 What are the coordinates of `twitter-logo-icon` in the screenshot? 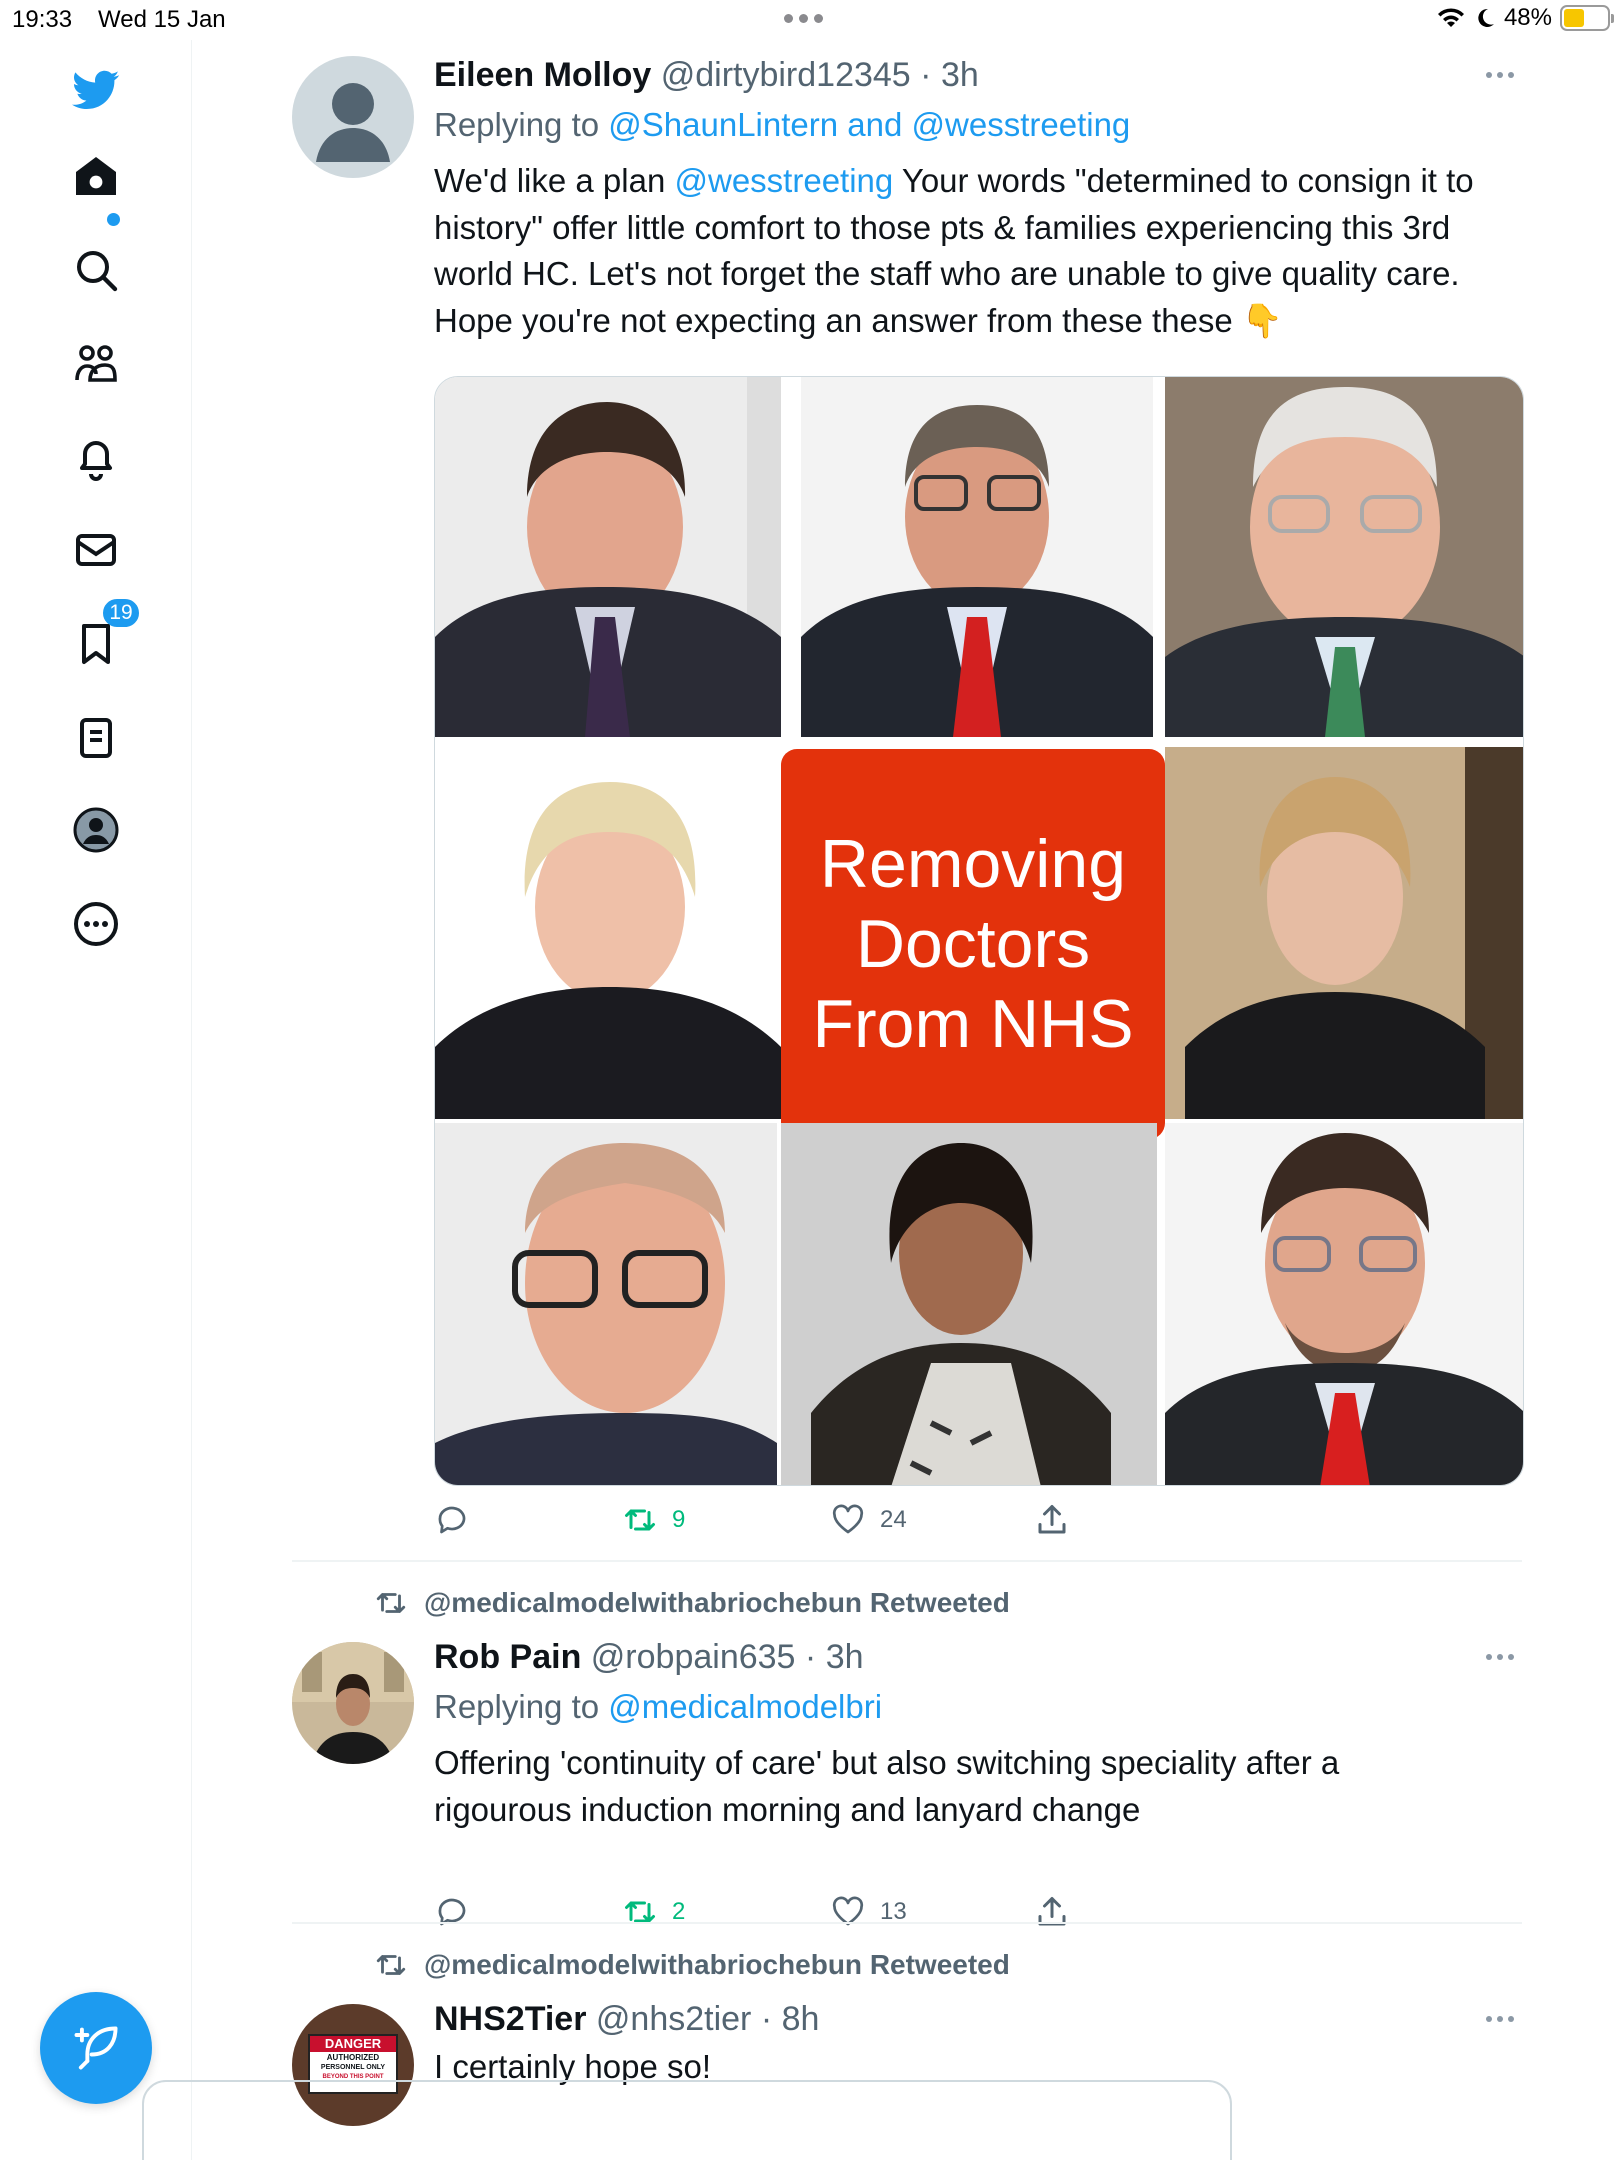 It's located at (96, 90).